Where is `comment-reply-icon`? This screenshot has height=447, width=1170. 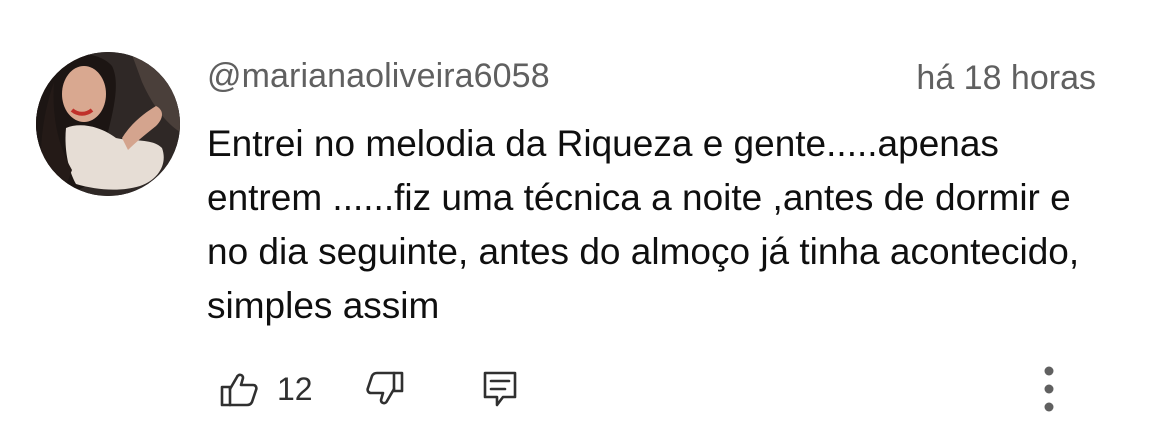 comment-reply-icon is located at coordinates (500, 389).